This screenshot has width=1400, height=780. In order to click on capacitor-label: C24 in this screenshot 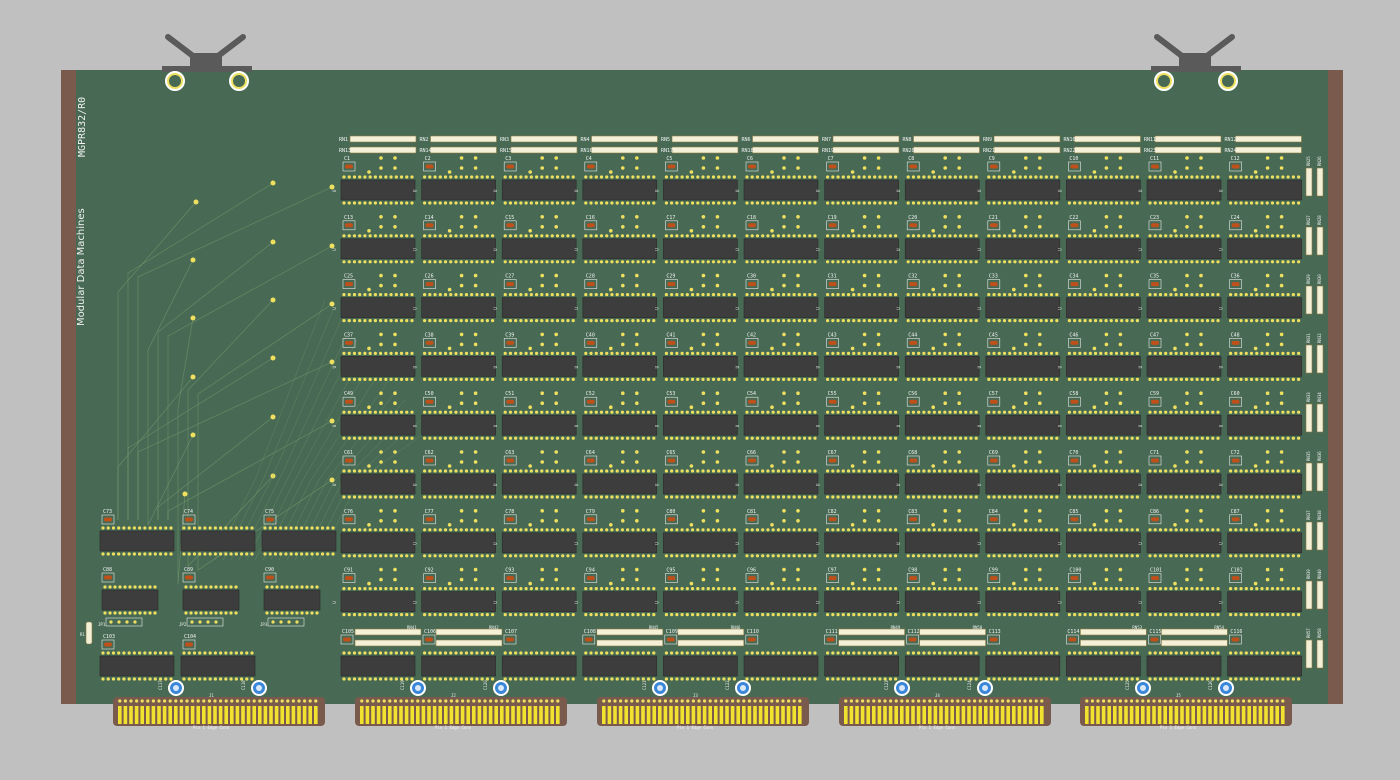, I will do `click(1235, 218)`.